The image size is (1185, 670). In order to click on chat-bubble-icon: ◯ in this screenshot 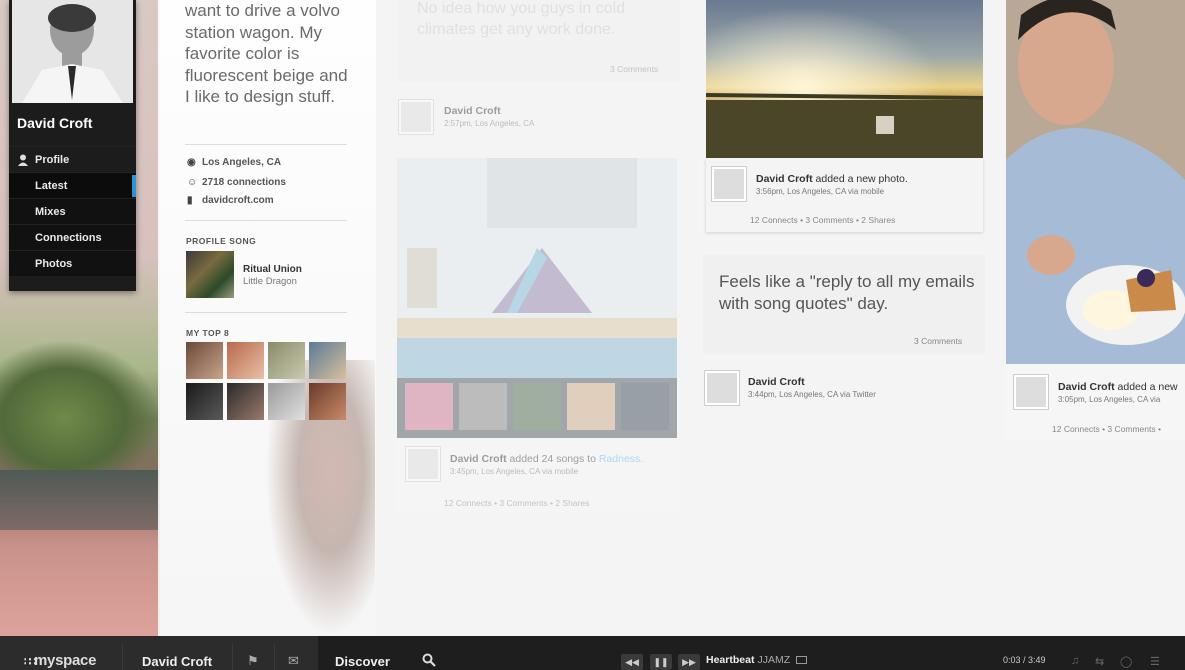, I will do `click(1126, 661)`.